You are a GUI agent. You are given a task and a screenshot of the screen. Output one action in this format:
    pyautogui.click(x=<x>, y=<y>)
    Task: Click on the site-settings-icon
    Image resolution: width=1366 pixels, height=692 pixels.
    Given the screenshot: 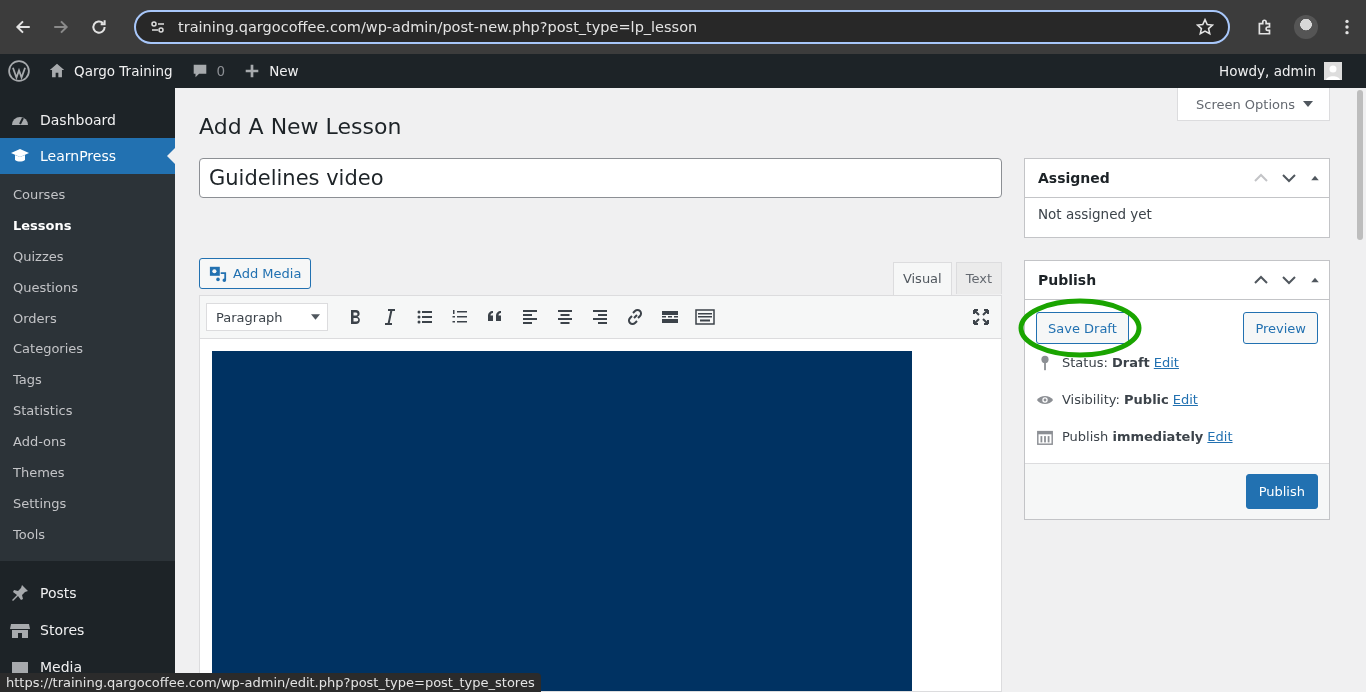 What is the action you would take?
    pyautogui.click(x=158, y=27)
    